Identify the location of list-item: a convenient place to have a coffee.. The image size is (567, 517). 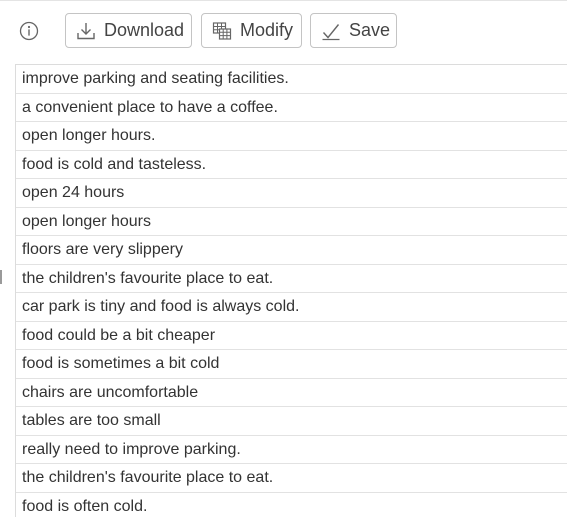
(291, 108).